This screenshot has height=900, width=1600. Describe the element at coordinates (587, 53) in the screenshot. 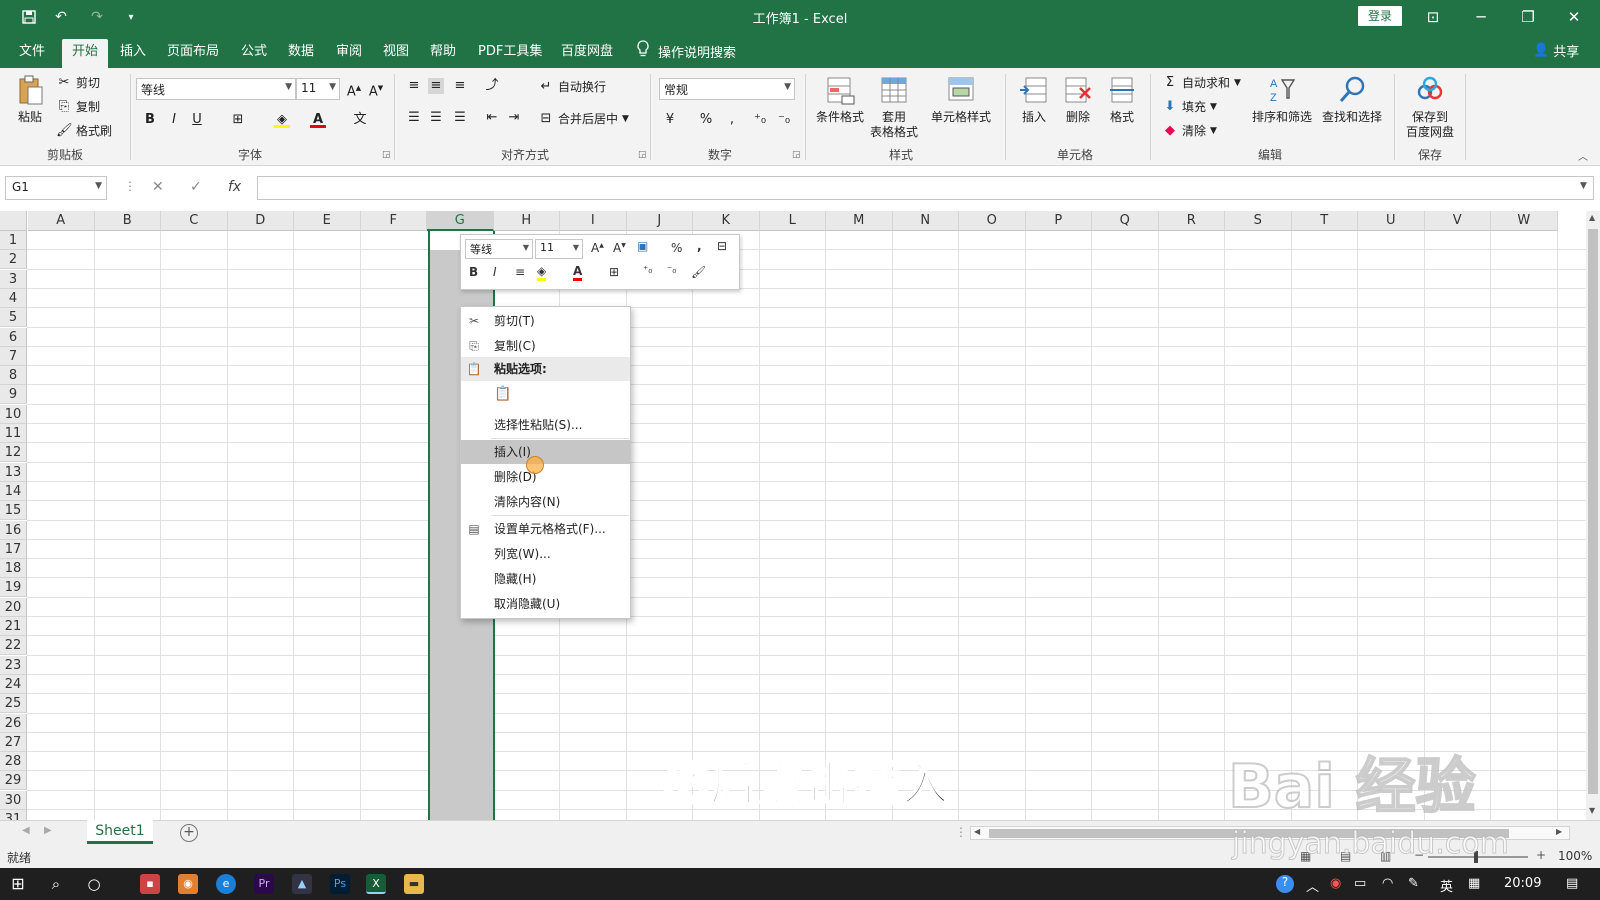

I see `tab-baidu-netdisk: 百度网盘` at that location.